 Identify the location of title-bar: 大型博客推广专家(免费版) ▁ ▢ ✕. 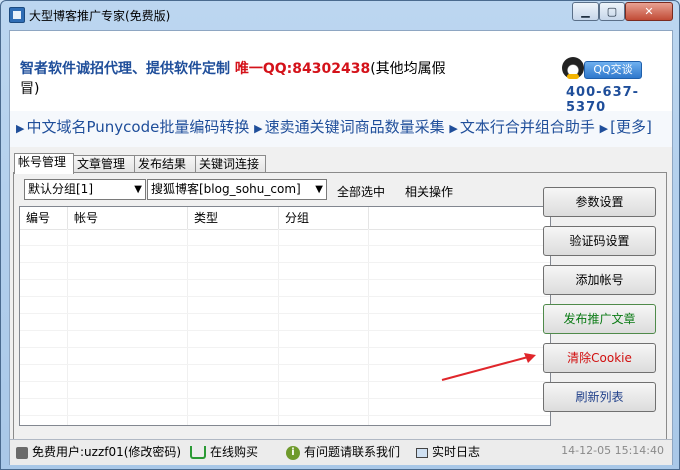
(340, 15).